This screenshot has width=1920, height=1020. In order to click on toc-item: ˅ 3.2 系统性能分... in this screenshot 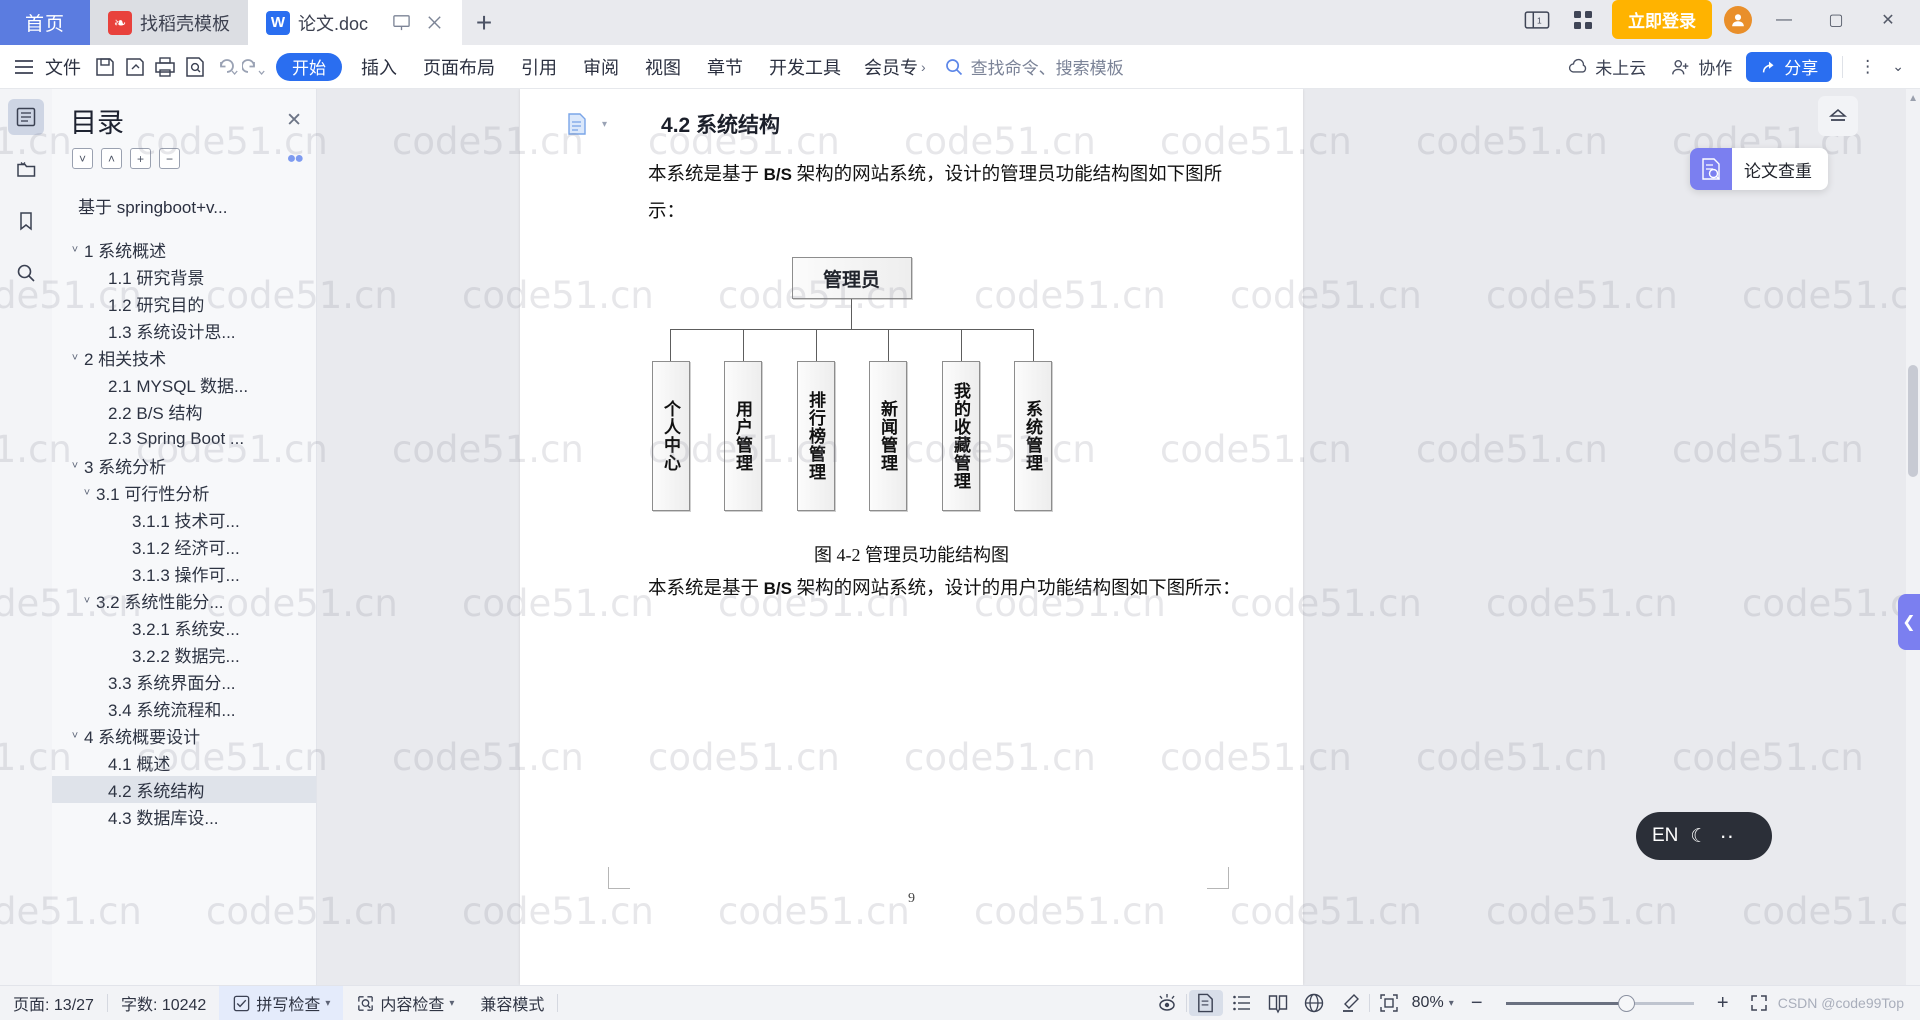, I will do `click(184, 600)`.